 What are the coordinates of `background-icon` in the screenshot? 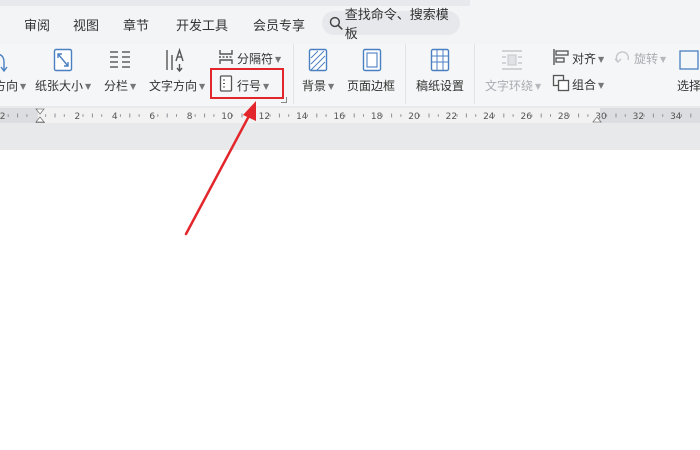 It's located at (318, 60).